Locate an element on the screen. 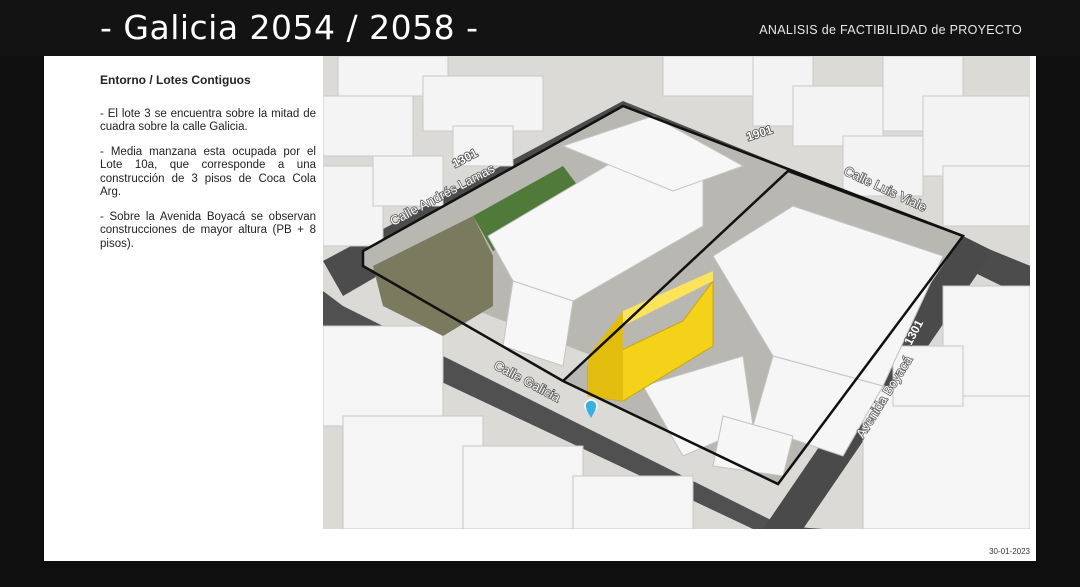  page-subtitle: ANALISIS de FACTIBILIDAD de PROYECTO is located at coordinates (890, 30).